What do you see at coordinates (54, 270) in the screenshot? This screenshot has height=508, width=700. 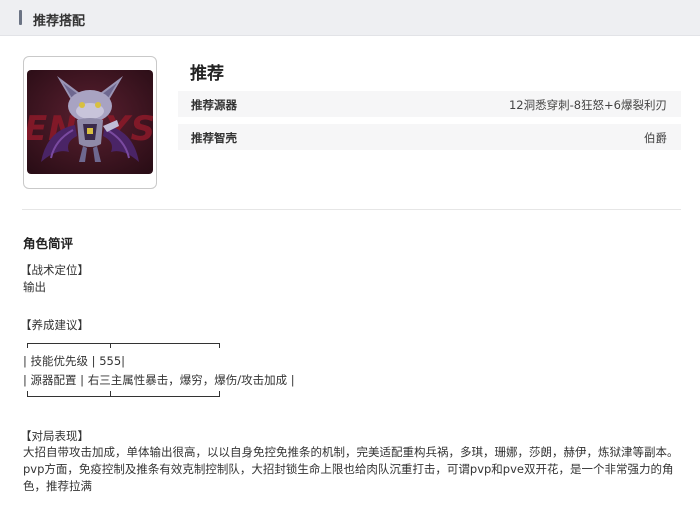 I see `position-label: 【战术定位】` at bounding box center [54, 270].